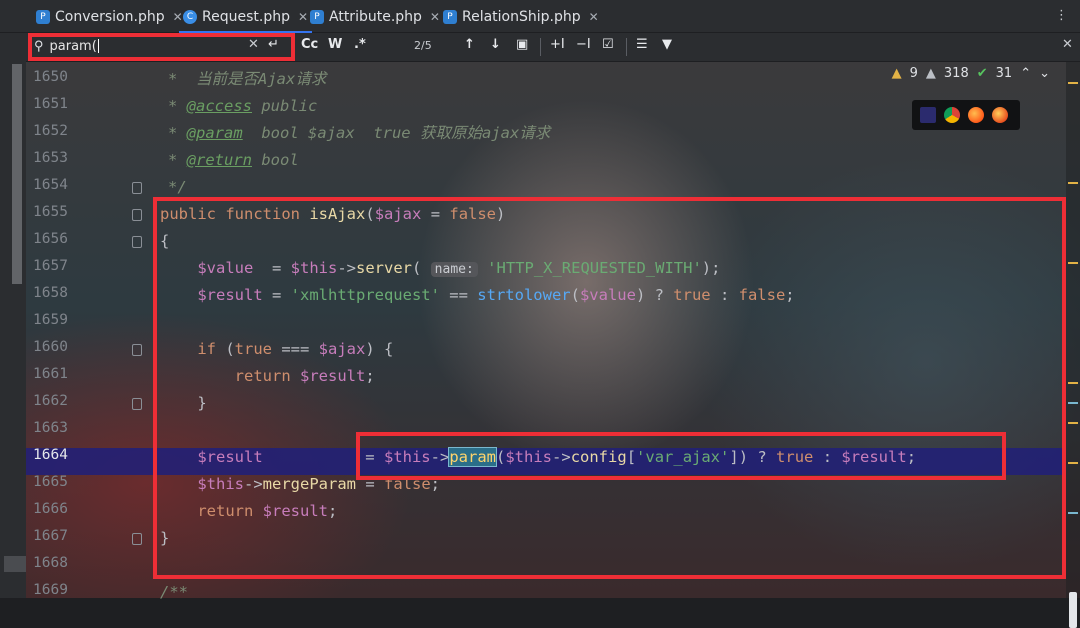 The height and width of the screenshot is (628, 1080). What do you see at coordinates (642, 44) in the screenshot?
I see `filter-list-icon: ☰` at bounding box center [642, 44].